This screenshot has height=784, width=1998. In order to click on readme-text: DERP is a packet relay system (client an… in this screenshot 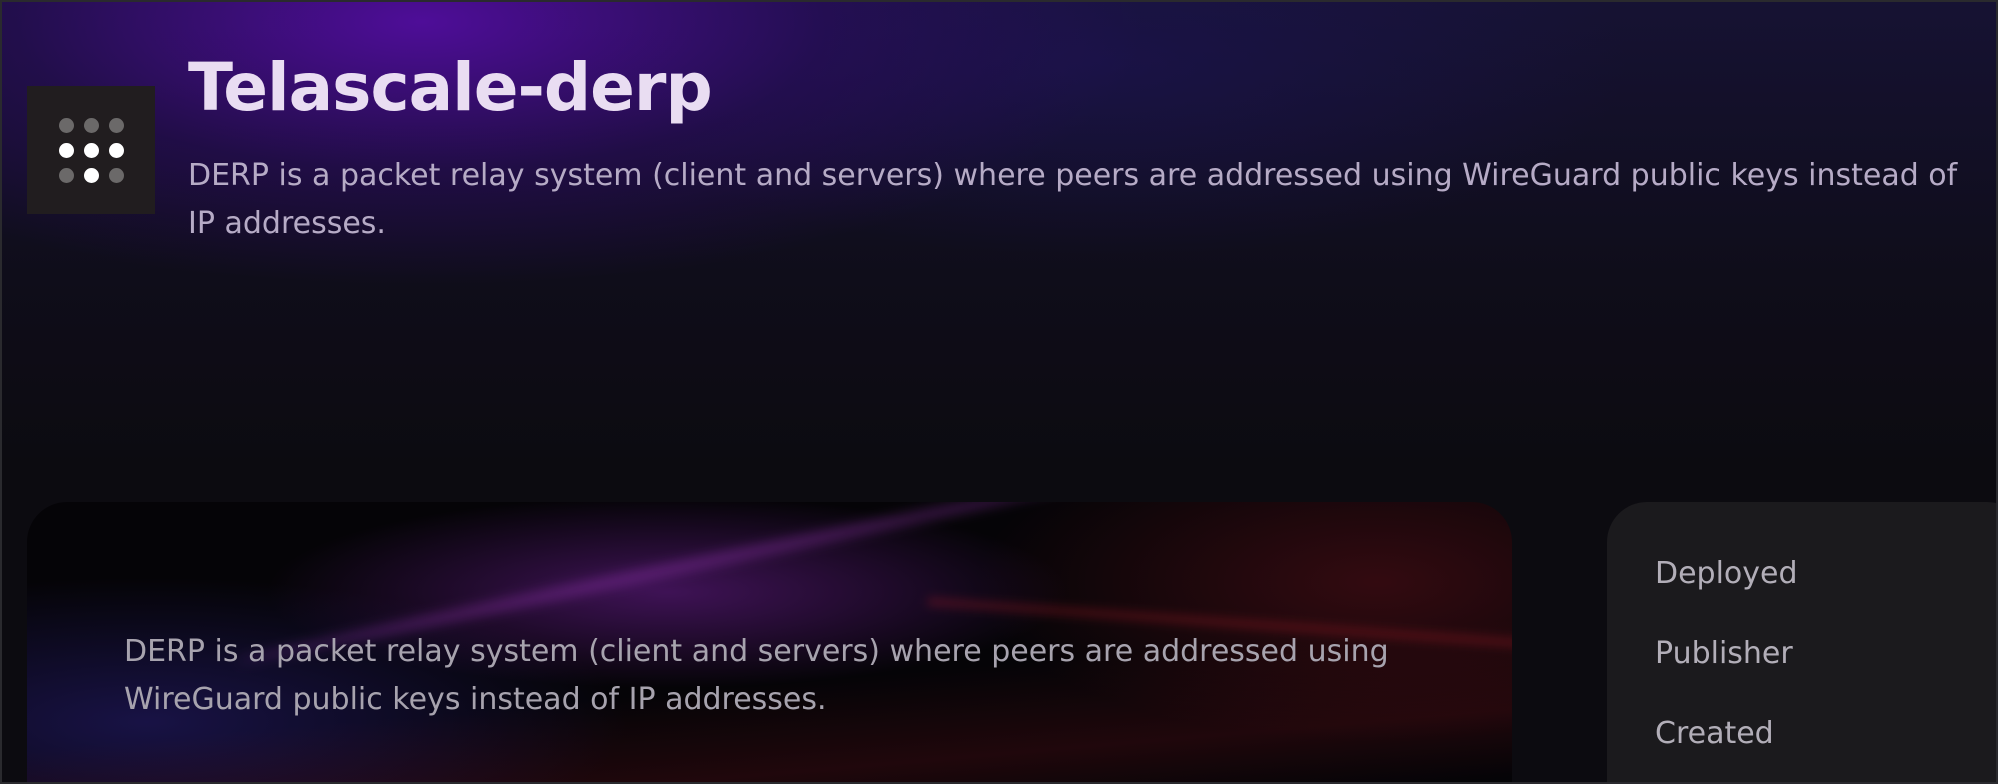, I will do `click(756, 675)`.